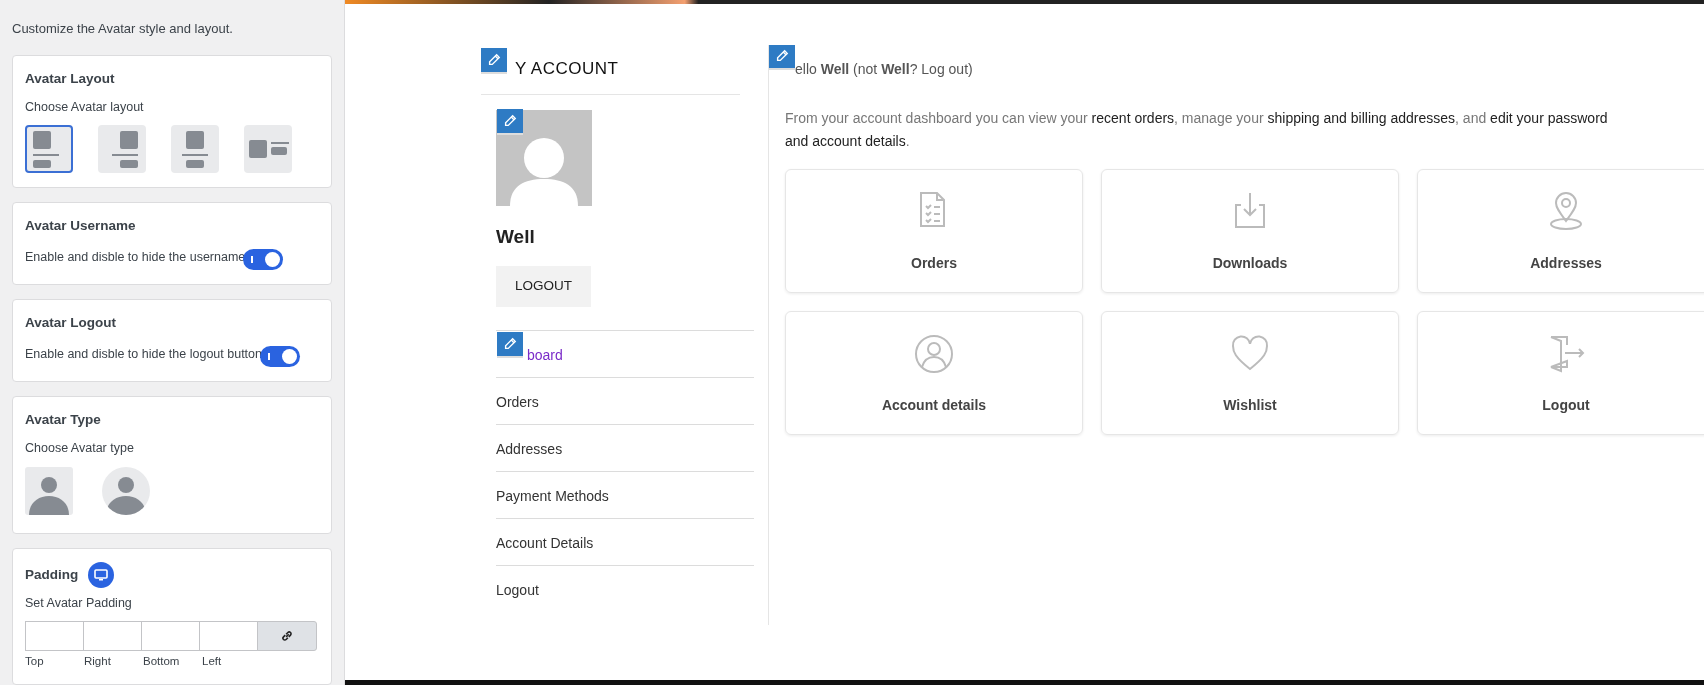  I want to click on panel-description: Customize the Avatar style and layout., so click(123, 29).